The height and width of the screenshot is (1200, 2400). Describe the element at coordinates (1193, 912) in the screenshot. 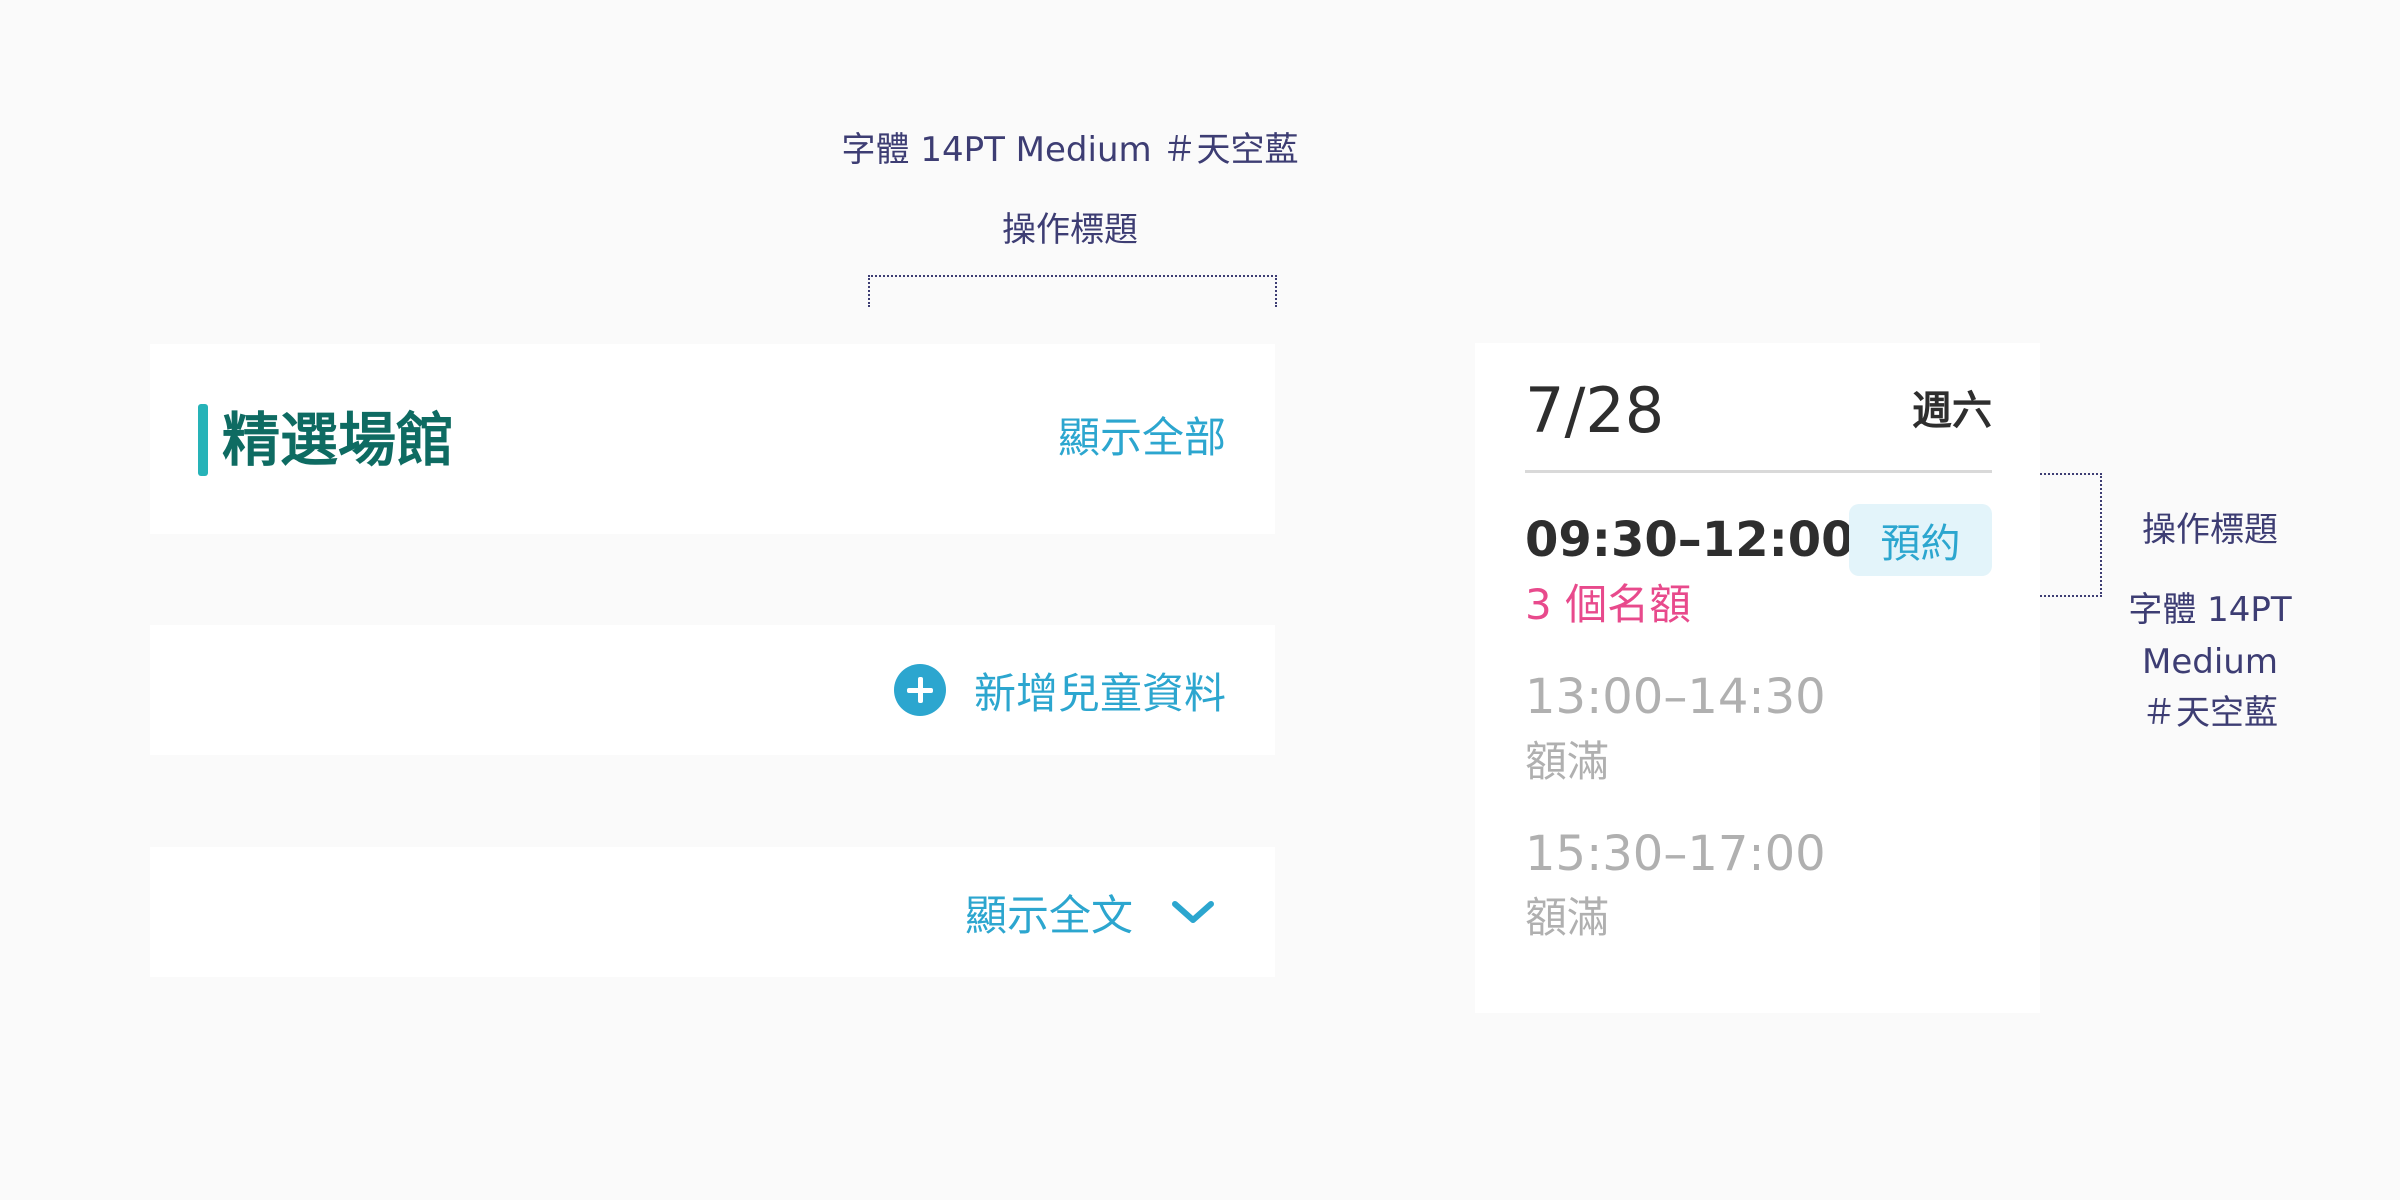

I see `chevron-down-icon` at that location.